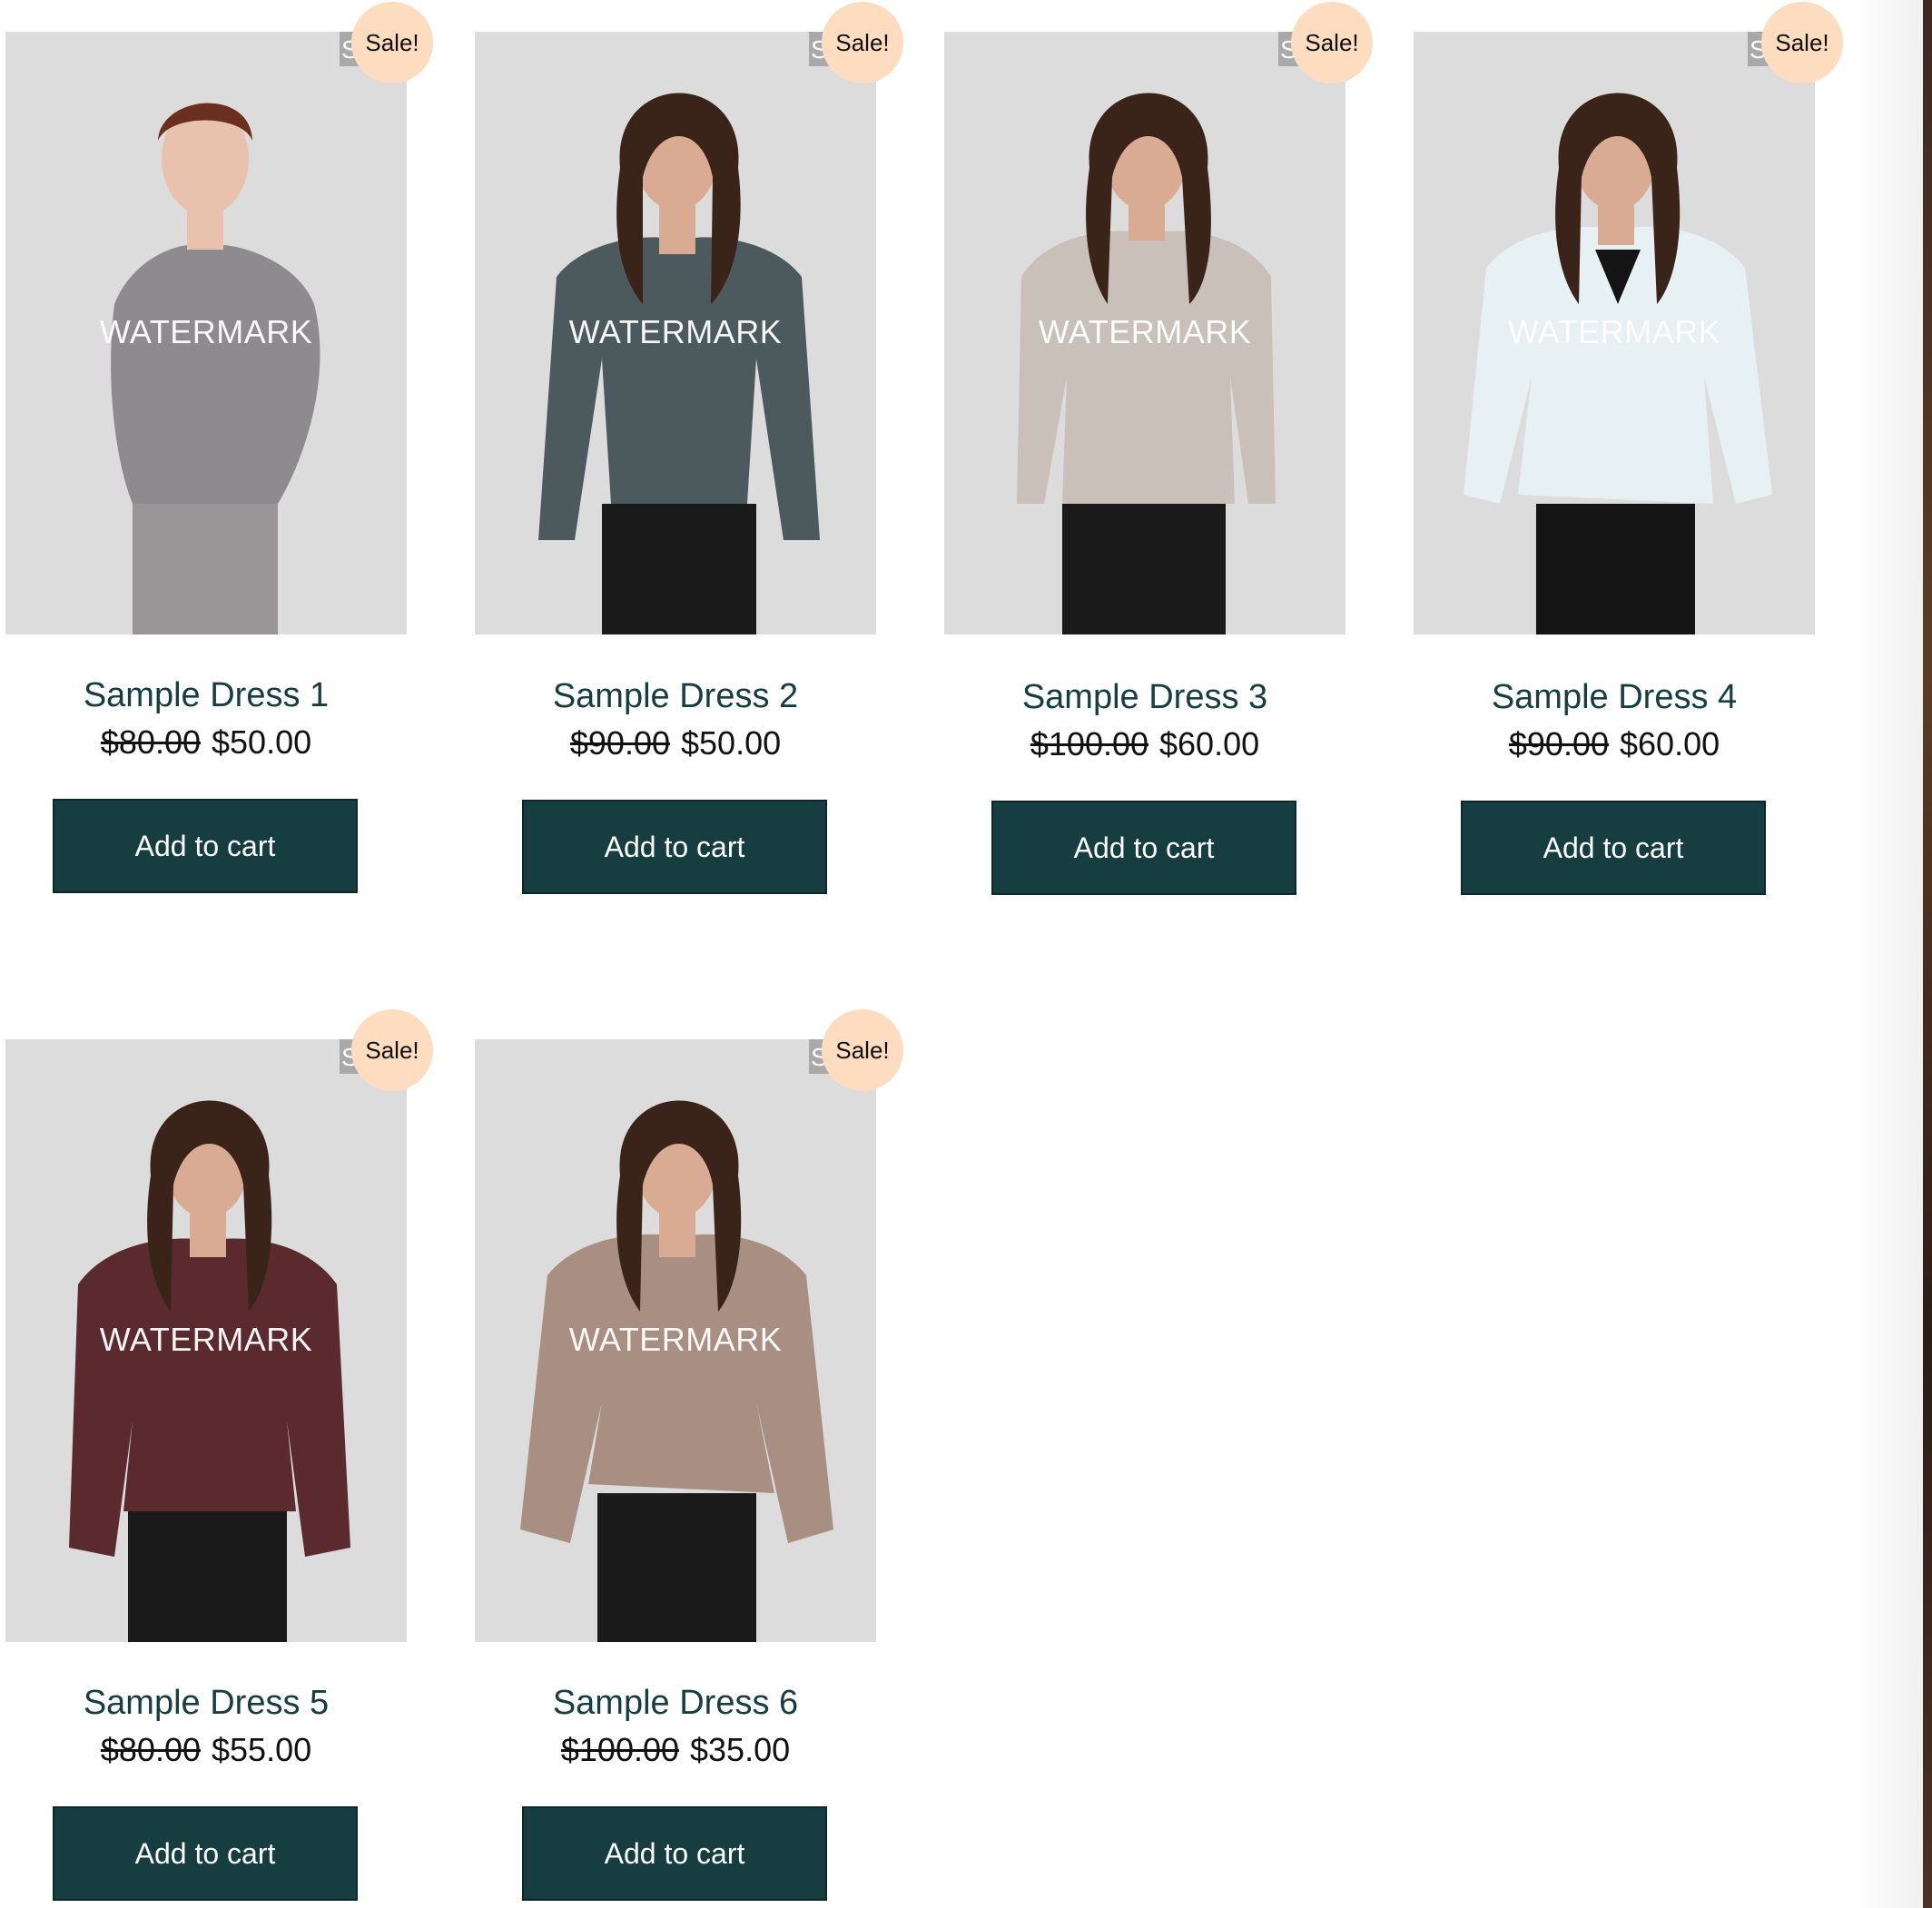 The image size is (1932, 1908). I want to click on product-title: Sample Dress 5, so click(206, 1703).